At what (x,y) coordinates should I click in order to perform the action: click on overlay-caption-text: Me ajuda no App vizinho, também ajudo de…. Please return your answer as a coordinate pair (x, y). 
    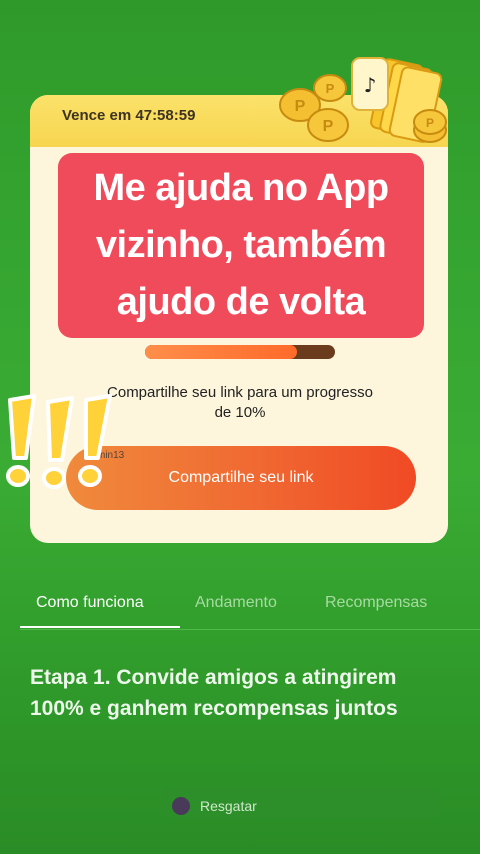
    Looking at the image, I should click on (241, 245).